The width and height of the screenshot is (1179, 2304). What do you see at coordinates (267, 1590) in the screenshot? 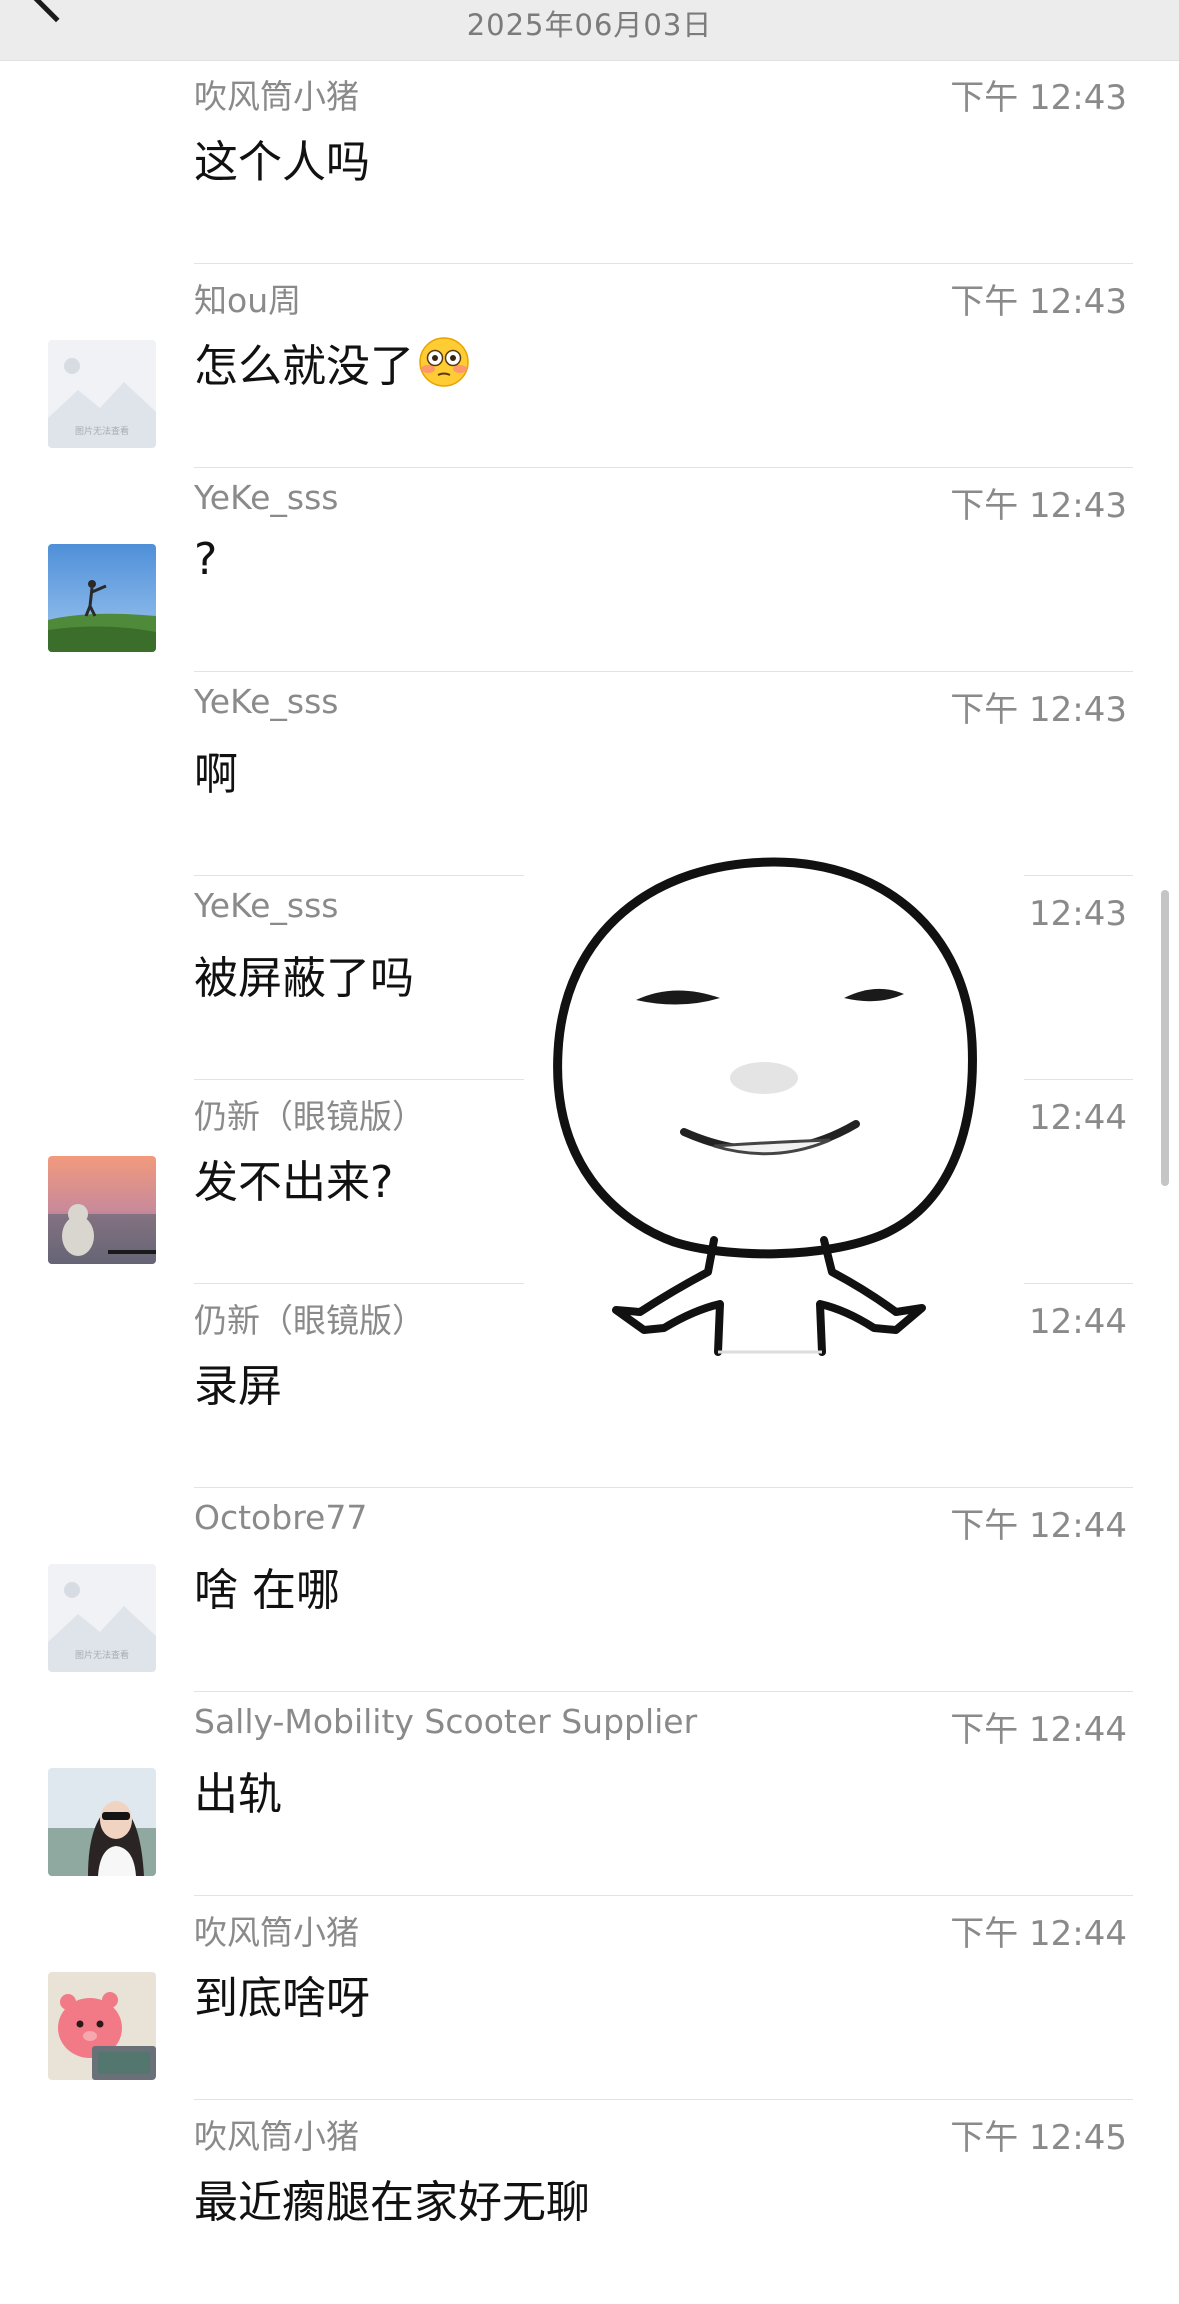
I see `message-text: 啥 在哪` at bounding box center [267, 1590].